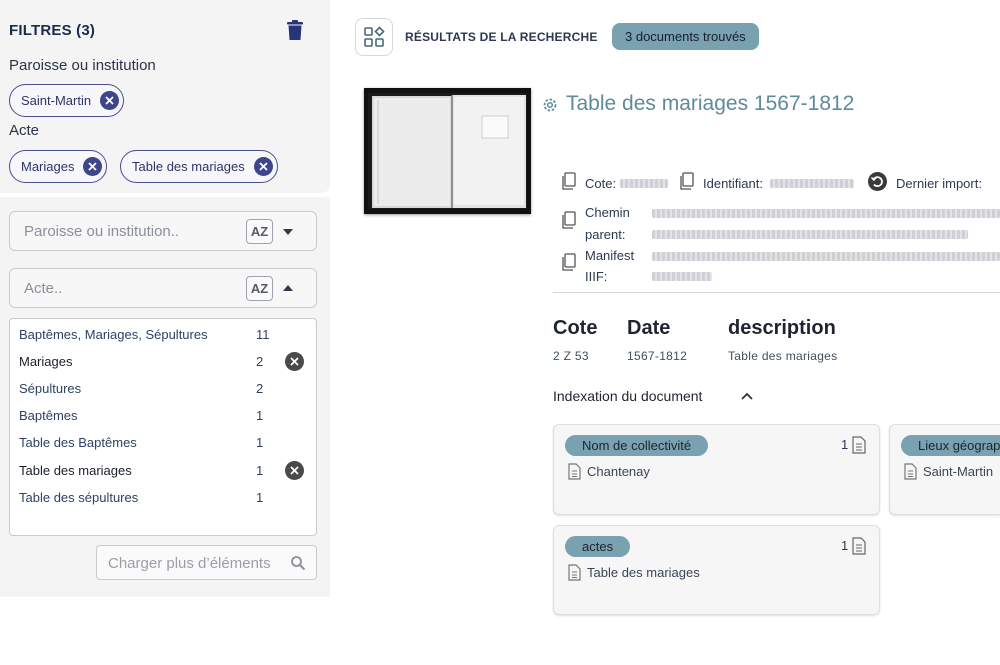 The width and height of the screenshot is (1000, 665). I want to click on description-value: Table des mariages, so click(783, 356).